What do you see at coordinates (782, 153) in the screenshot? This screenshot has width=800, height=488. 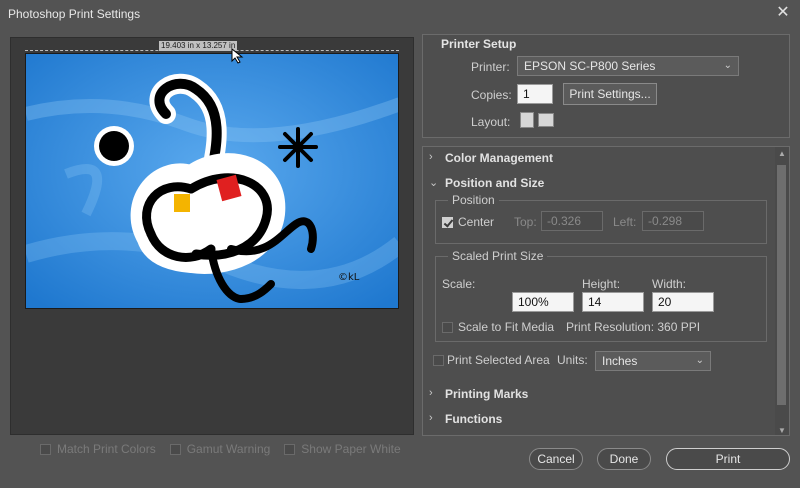 I see `scroll-up-icon: ▲` at bounding box center [782, 153].